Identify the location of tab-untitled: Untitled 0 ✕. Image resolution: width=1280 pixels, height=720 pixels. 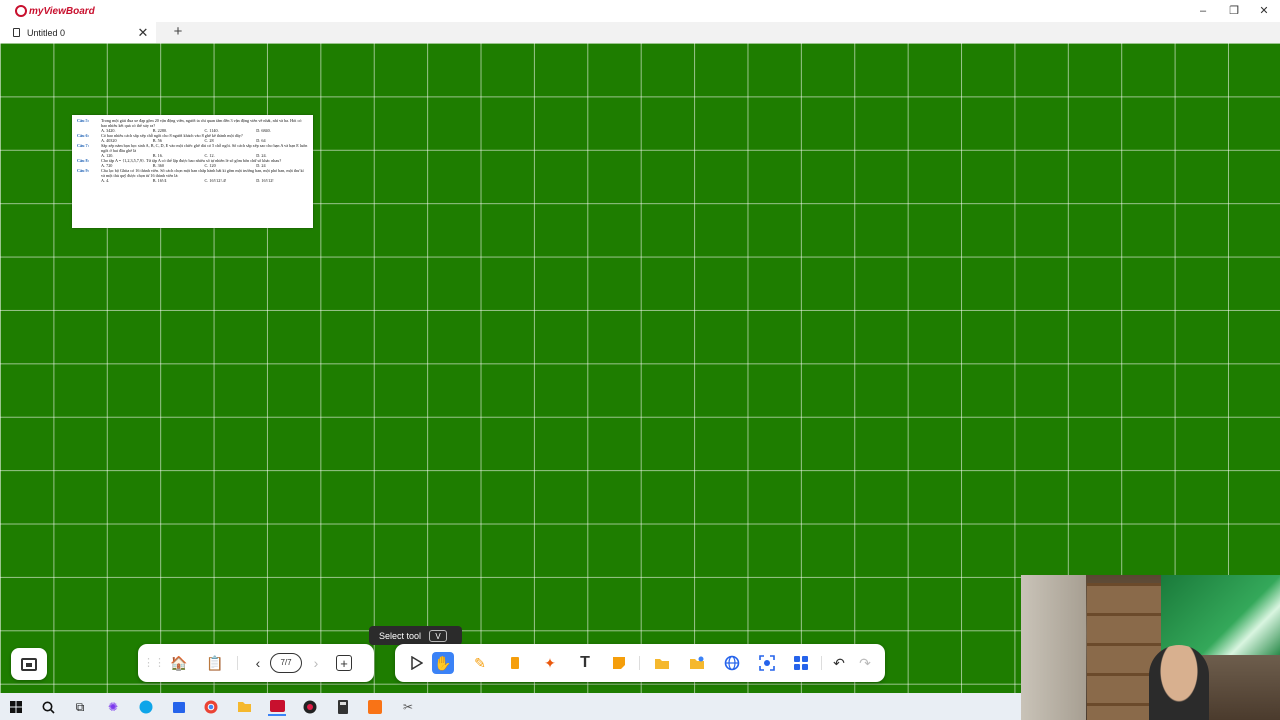
(78, 32).